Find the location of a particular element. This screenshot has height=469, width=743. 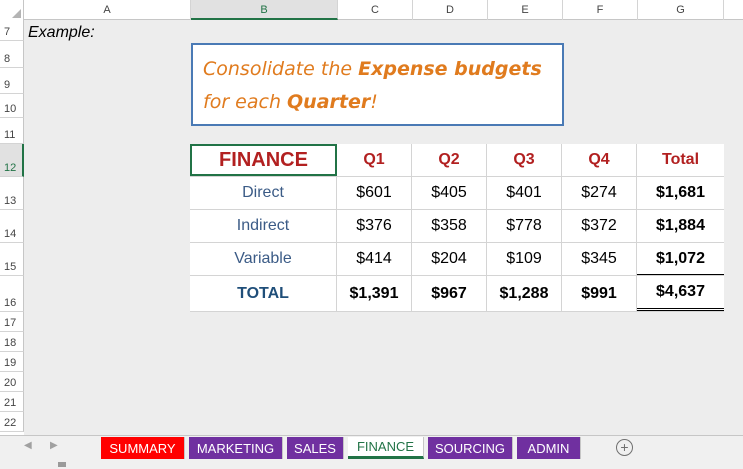

column-header-c: C is located at coordinates (375, 10).